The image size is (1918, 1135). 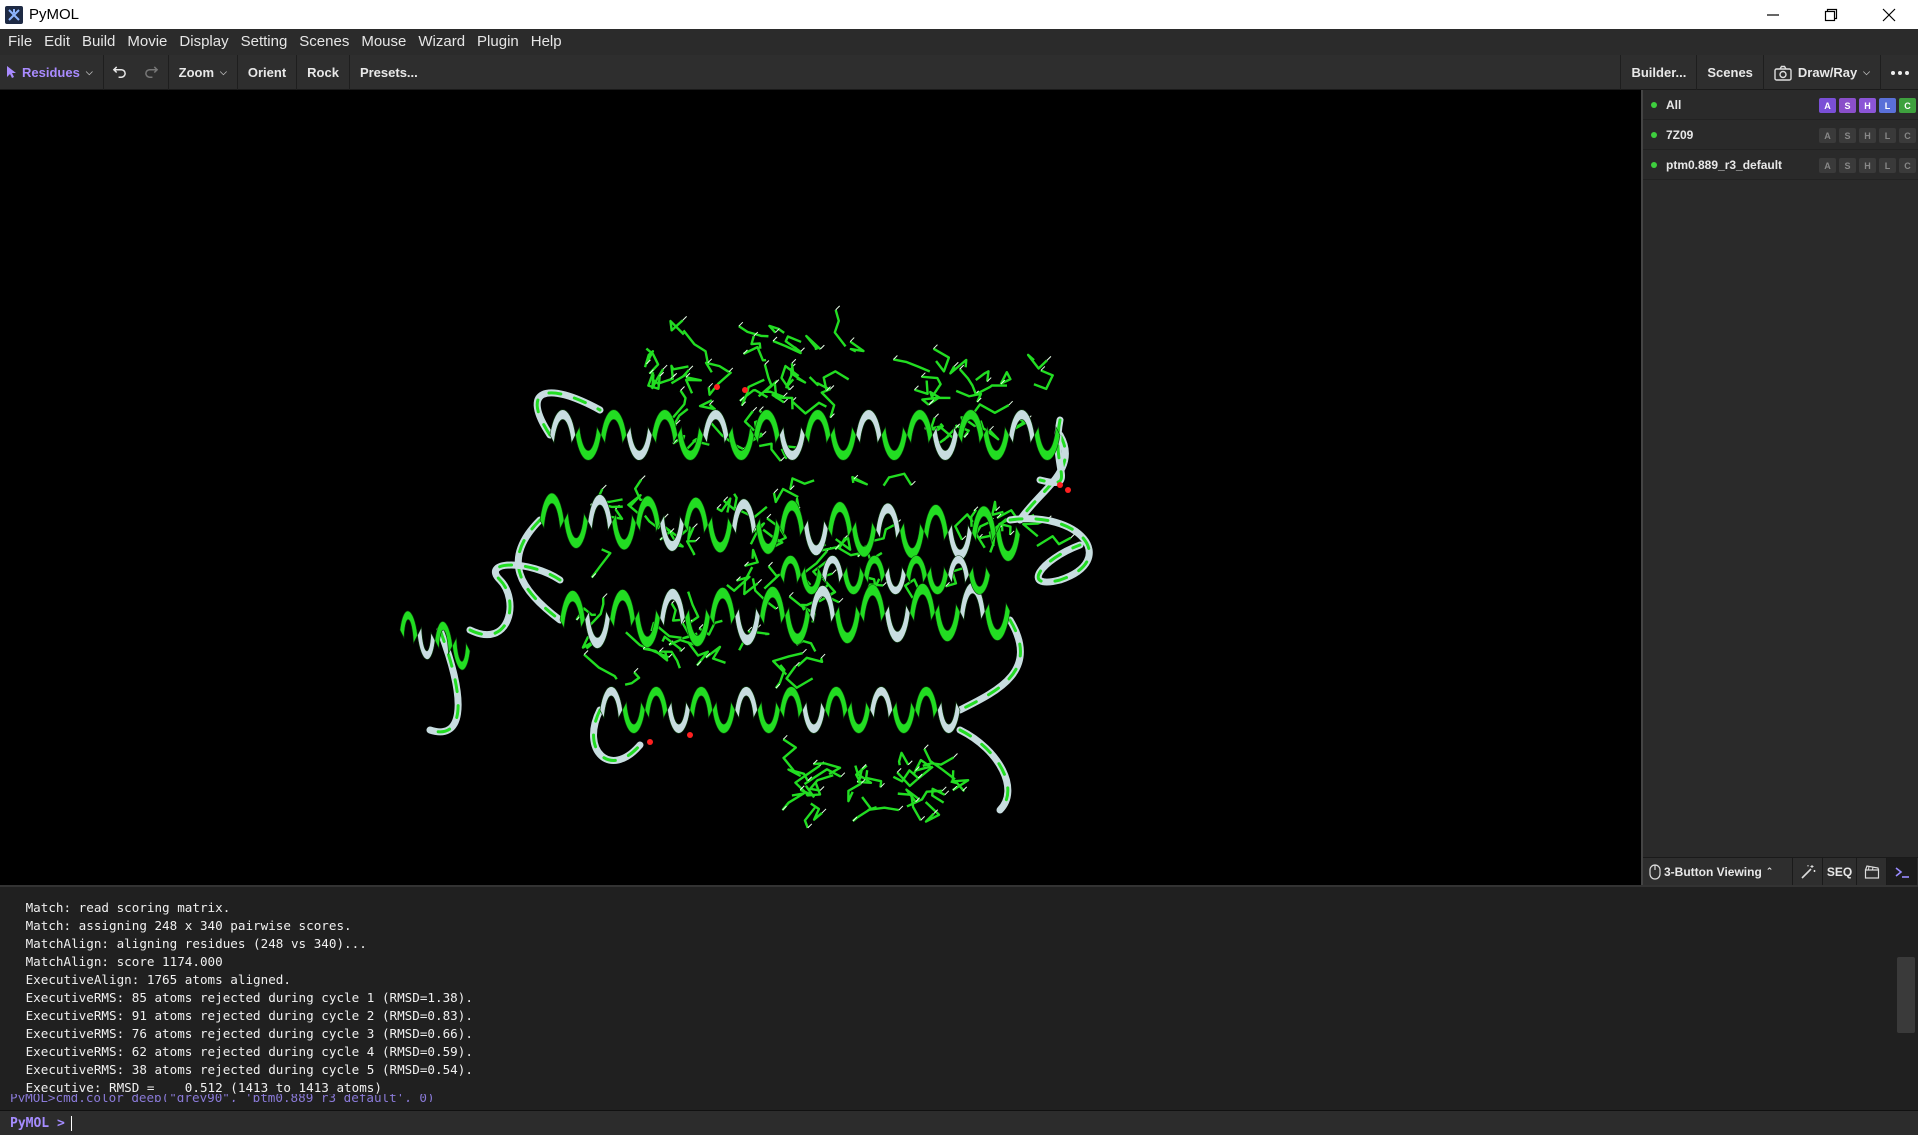 What do you see at coordinates (203, 42) in the screenshot?
I see `menu-display: Display` at bounding box center [203, 42].